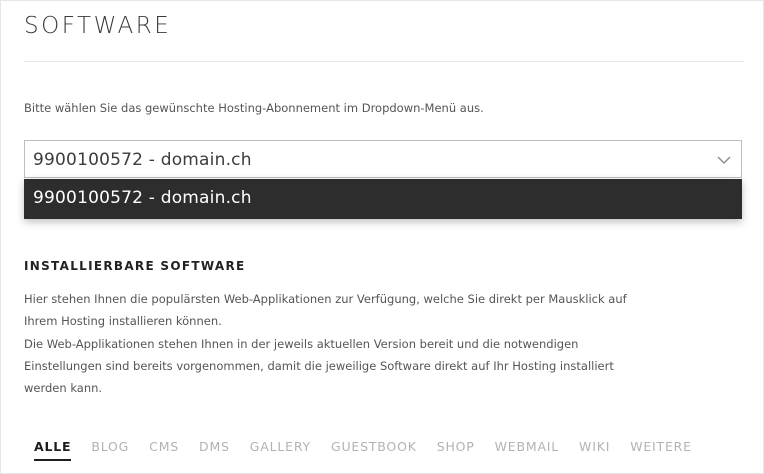  Describe the element at coordinates (63, 388) in the screenshot. I see `paragraph-line: werden kann.` at that location.